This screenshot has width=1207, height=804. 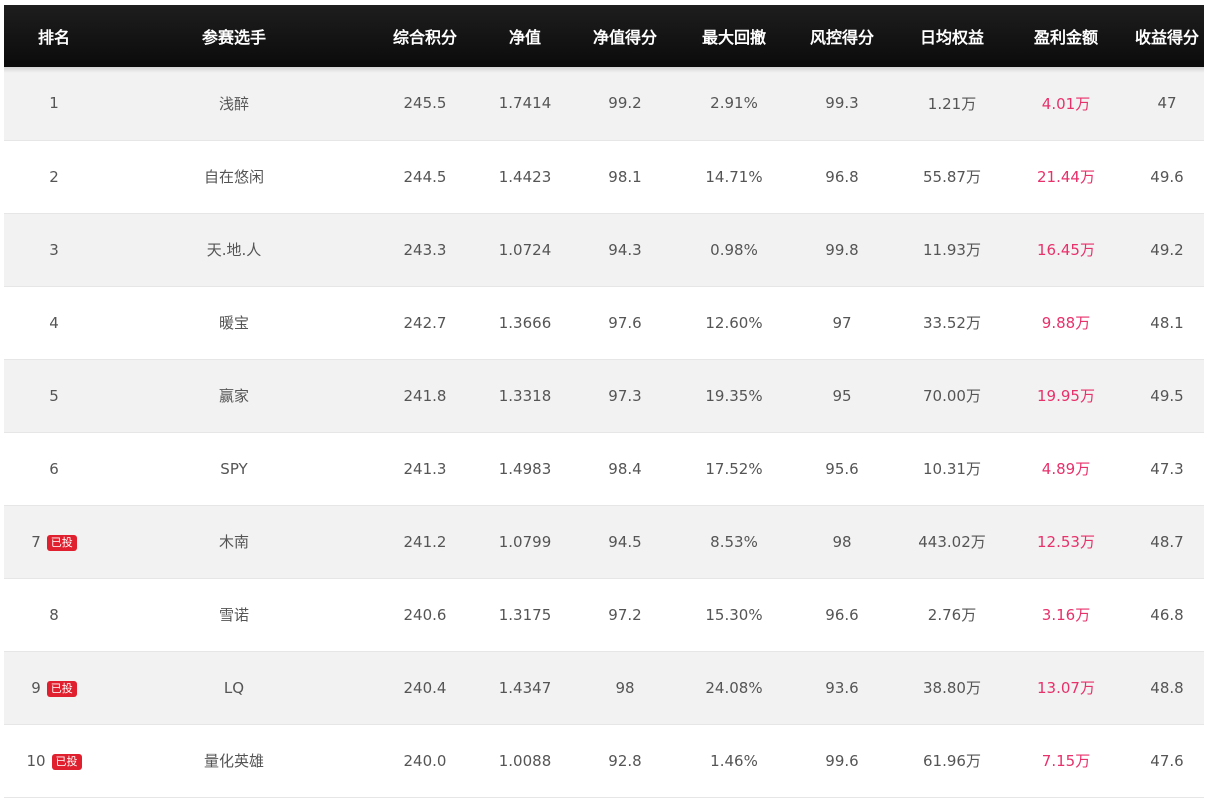 I want to click on header-rank: 排名, so click(x=54, y=36).